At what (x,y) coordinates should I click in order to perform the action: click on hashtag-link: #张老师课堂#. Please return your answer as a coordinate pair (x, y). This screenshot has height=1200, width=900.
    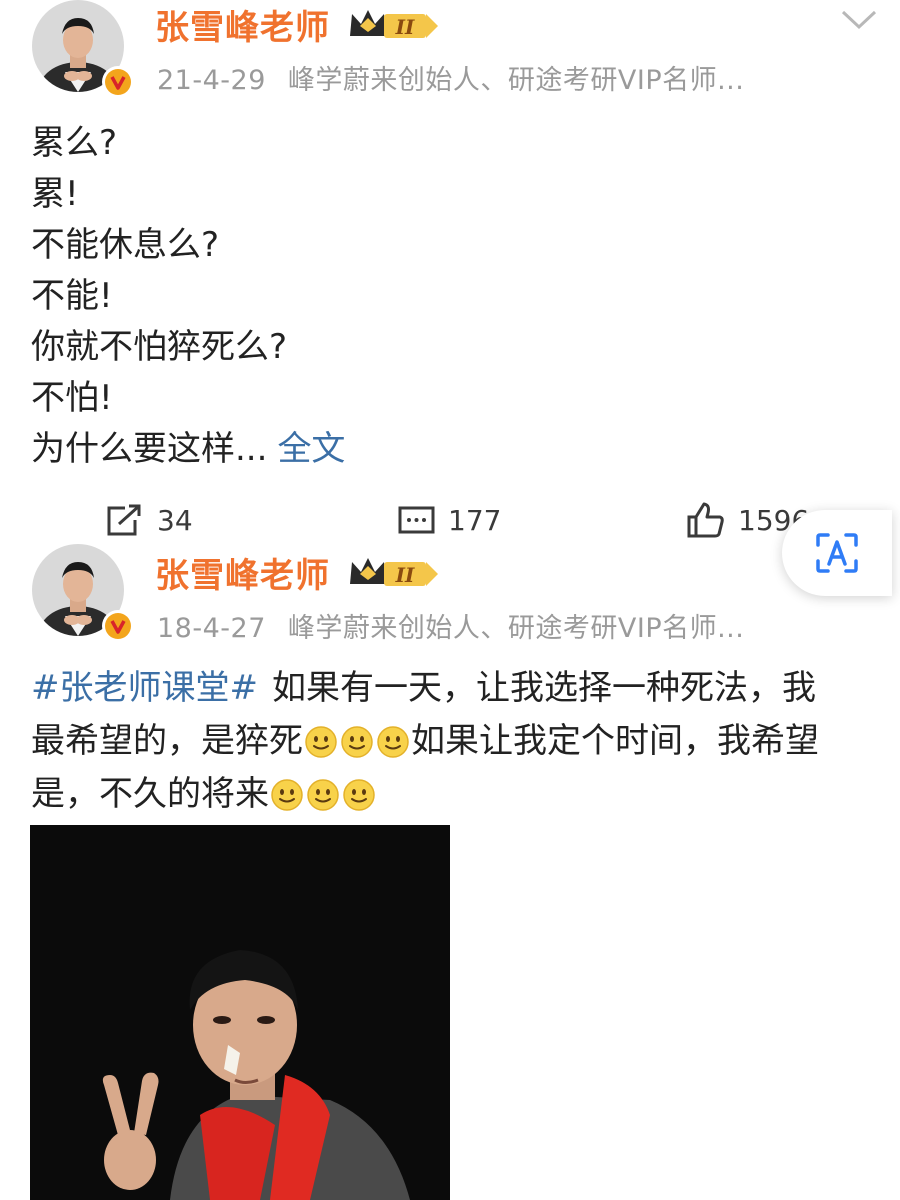
    Looking at the image, I should click on (144, 688).